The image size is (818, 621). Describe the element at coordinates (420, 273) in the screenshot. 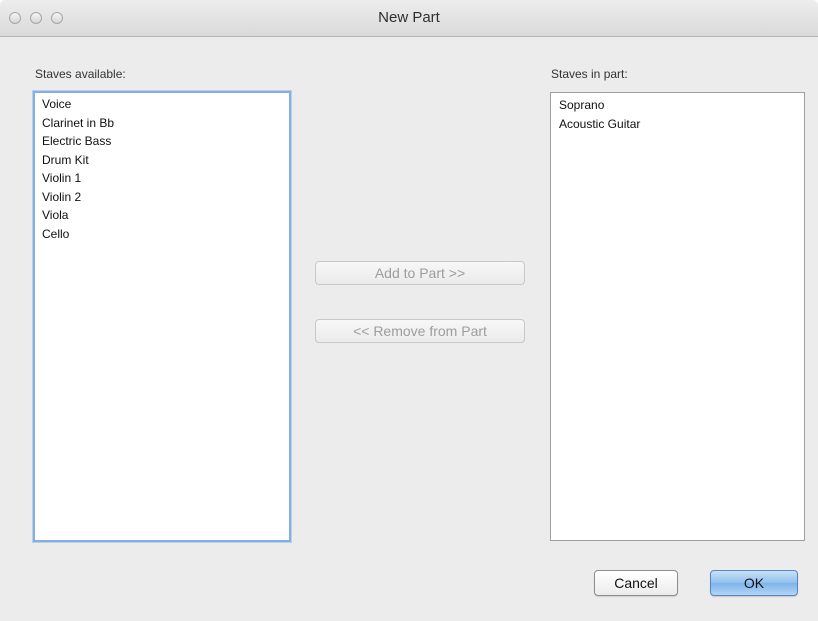

I see `add-to-part-button: Add to Part >>` at that location.